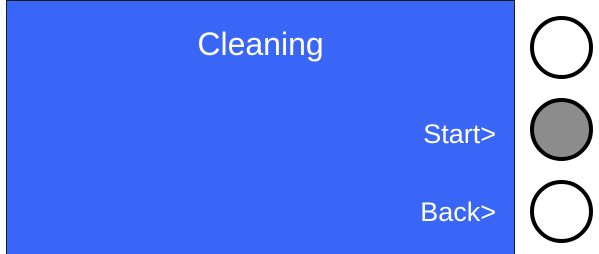  What do you see at coordinates (561, 47) in the screenshot?
I see `top-side-button` at bounding box center [561, 47].